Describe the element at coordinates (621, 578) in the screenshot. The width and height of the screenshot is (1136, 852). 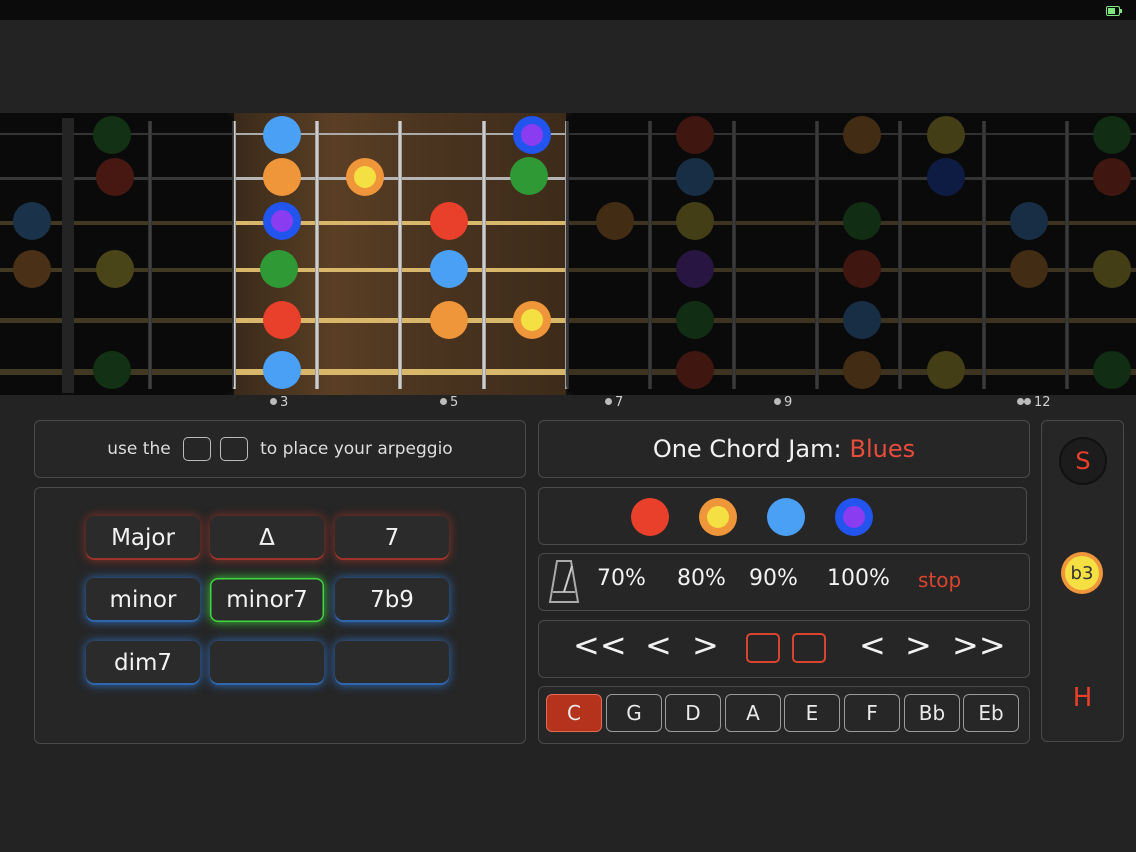
I see `speed-70-button: 70%` at that location.